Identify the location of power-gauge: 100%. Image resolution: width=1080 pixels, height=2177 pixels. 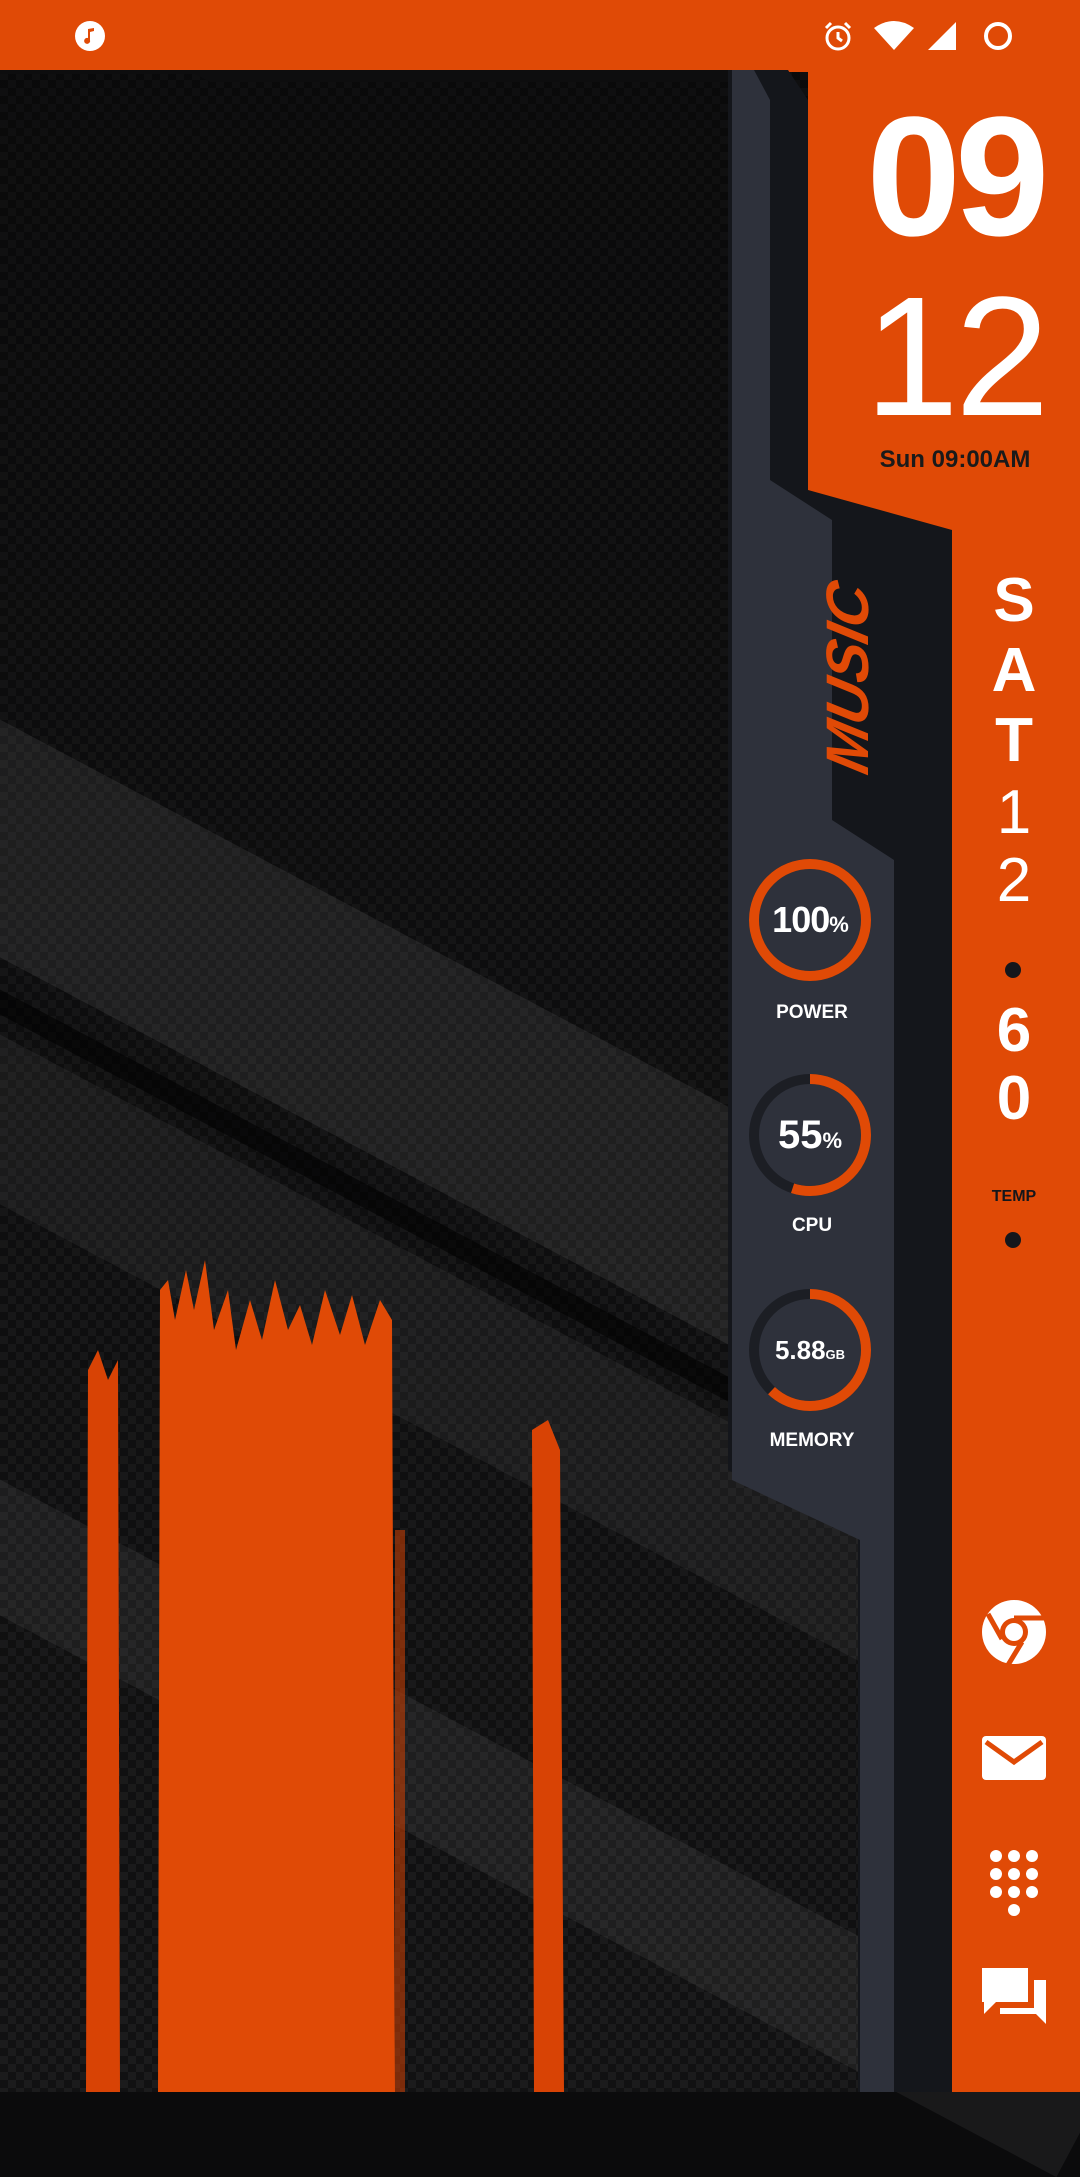
(810, 920).